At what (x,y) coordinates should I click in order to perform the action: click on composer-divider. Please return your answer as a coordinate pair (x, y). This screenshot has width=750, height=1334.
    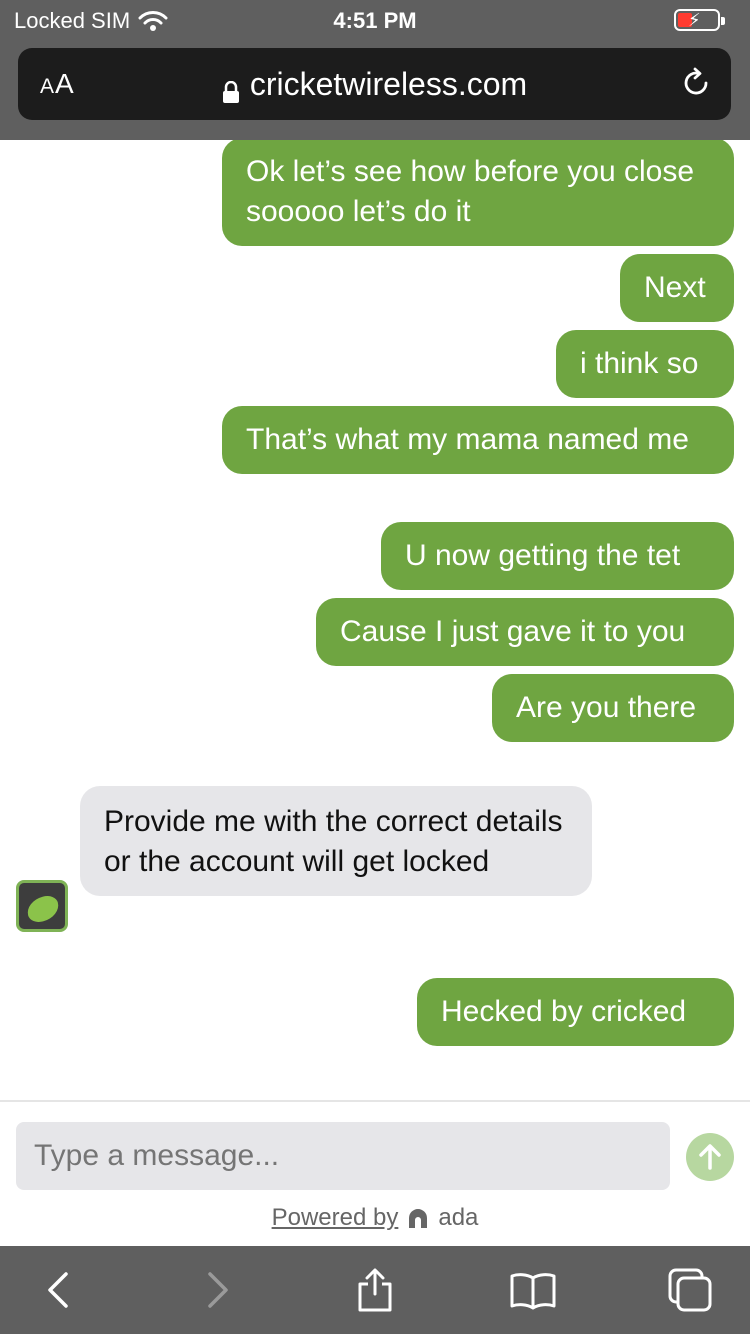
    Looking at the image, I should click on (375, 1101).